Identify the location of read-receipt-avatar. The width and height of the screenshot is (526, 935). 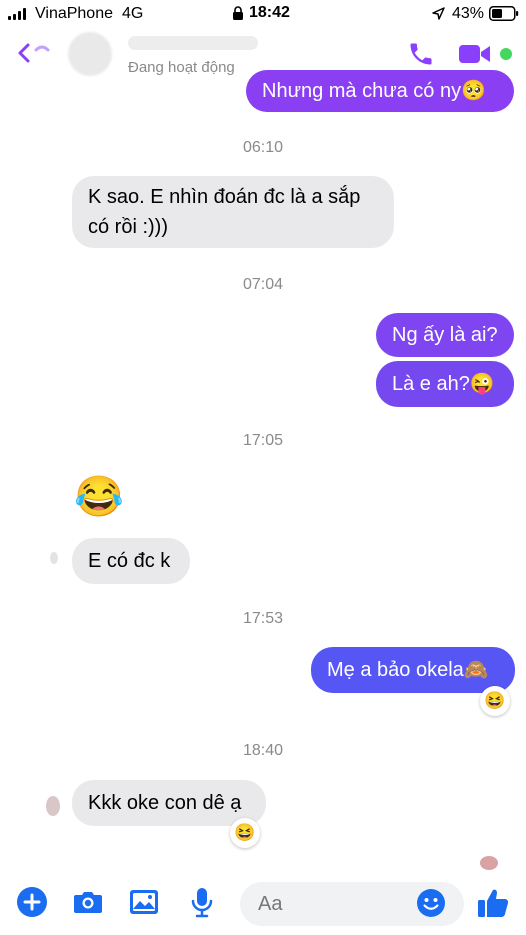
(489, 863).